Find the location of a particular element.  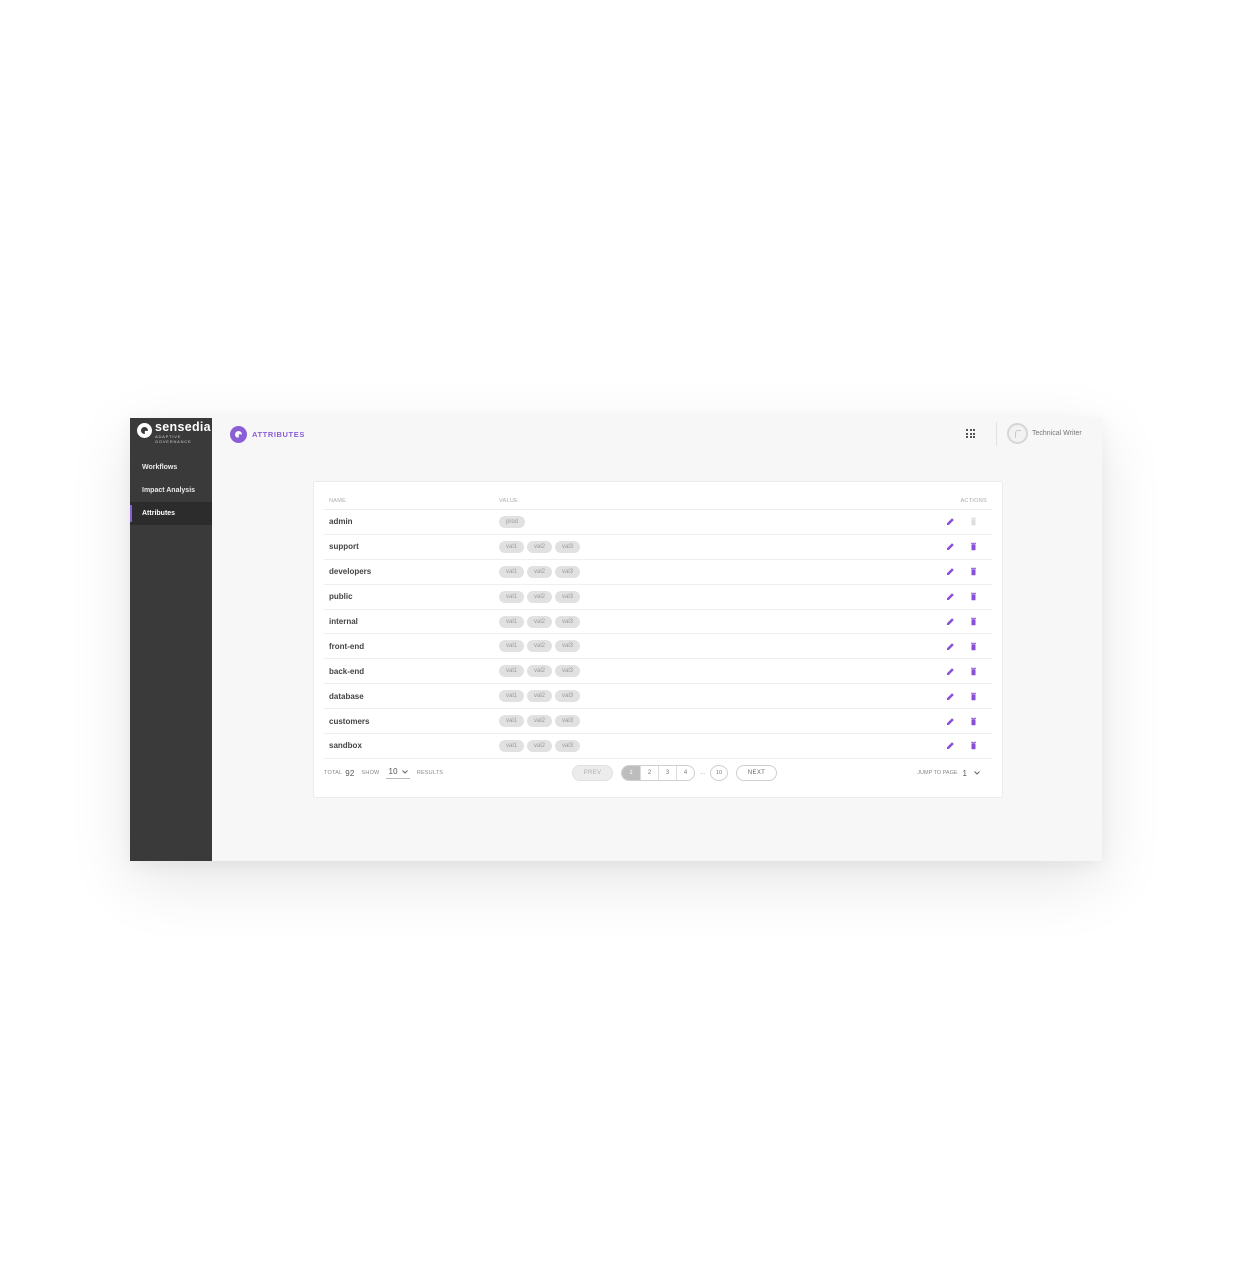

total-label: TOTAL is located at coordinates (333, 773).